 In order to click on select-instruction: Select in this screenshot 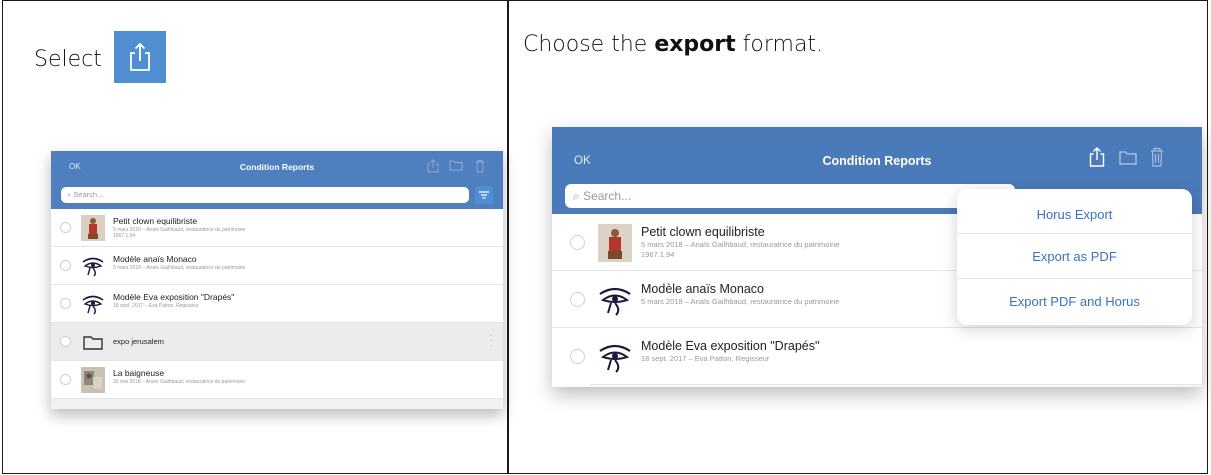, I will do `click(68, 59)`.